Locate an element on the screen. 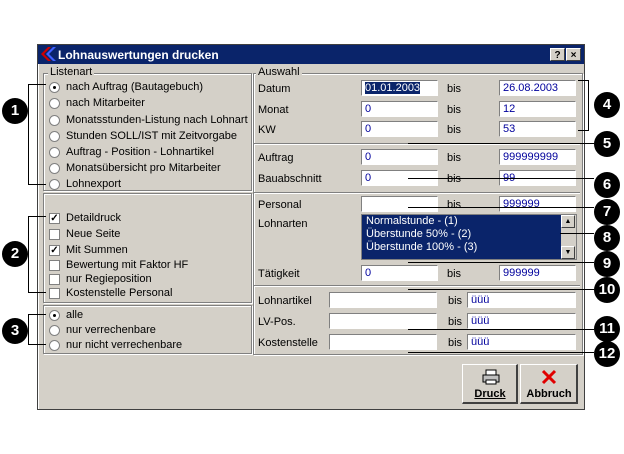 The image size is (624, 454). callout-badge-3: 3 is located at coordinates (15, 331).